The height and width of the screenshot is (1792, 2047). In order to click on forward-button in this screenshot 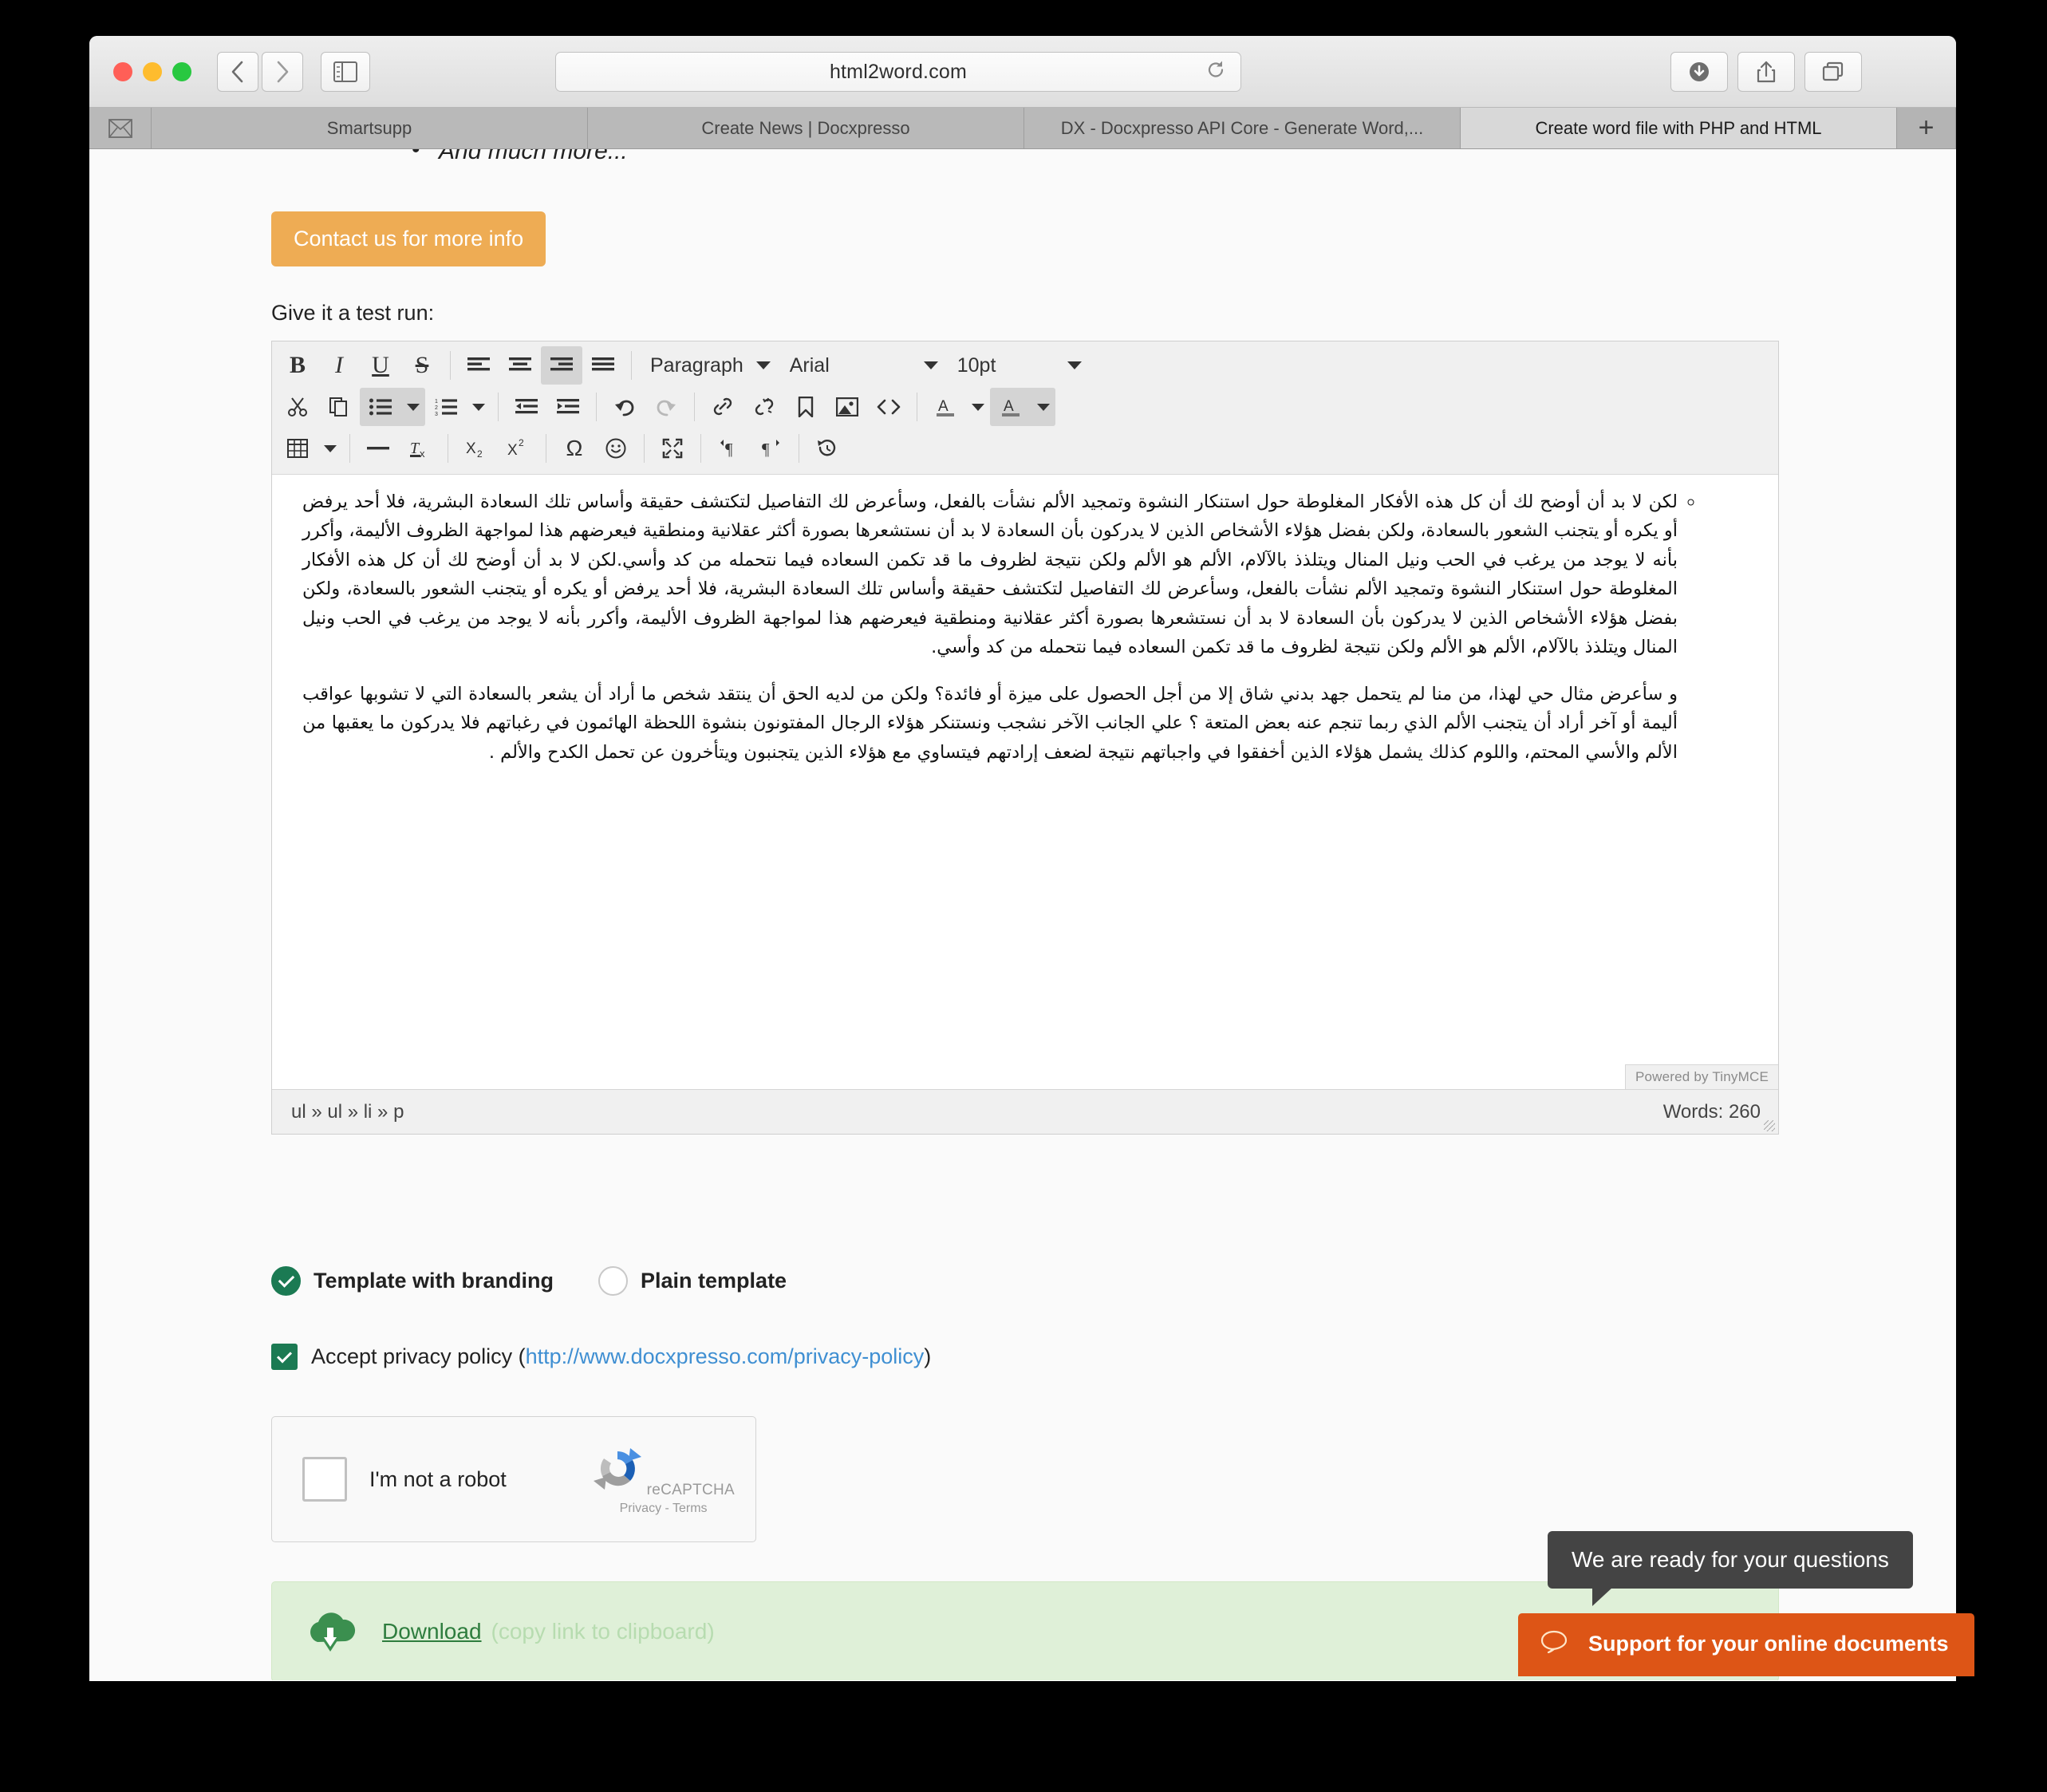, I will do `click(282, 72)`.